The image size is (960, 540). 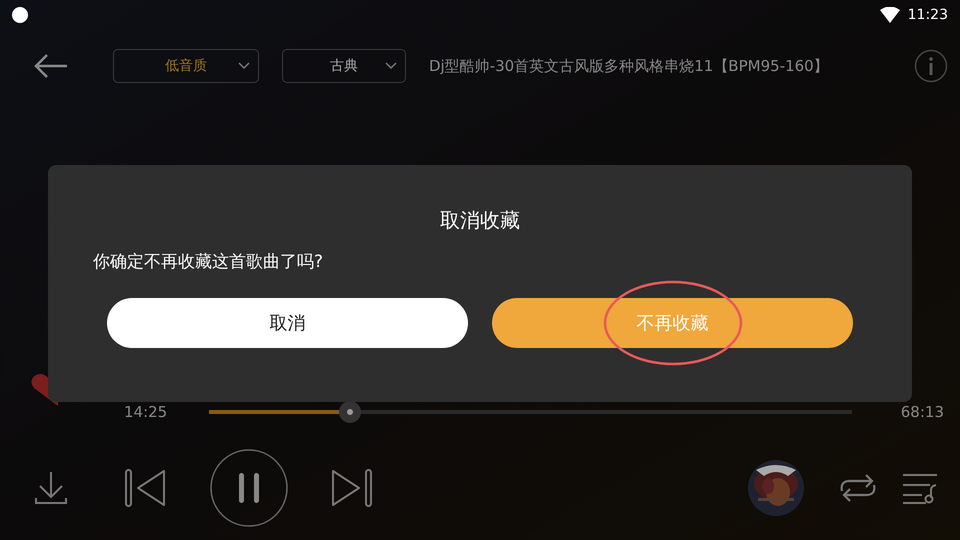 I want to click on total-time: 68:13, so click(x=922, y=412).